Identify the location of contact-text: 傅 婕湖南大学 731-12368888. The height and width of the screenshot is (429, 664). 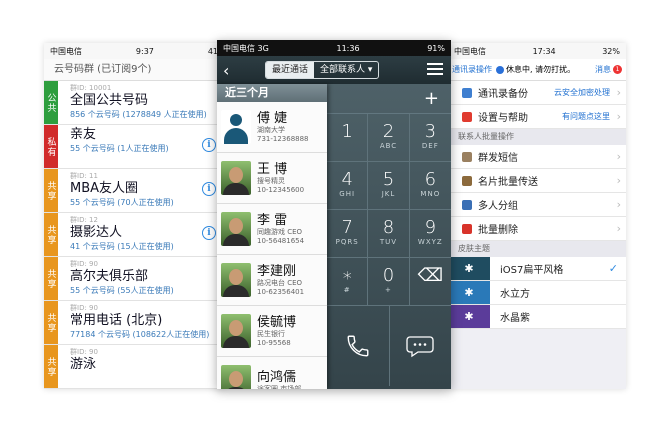
(283, 127).